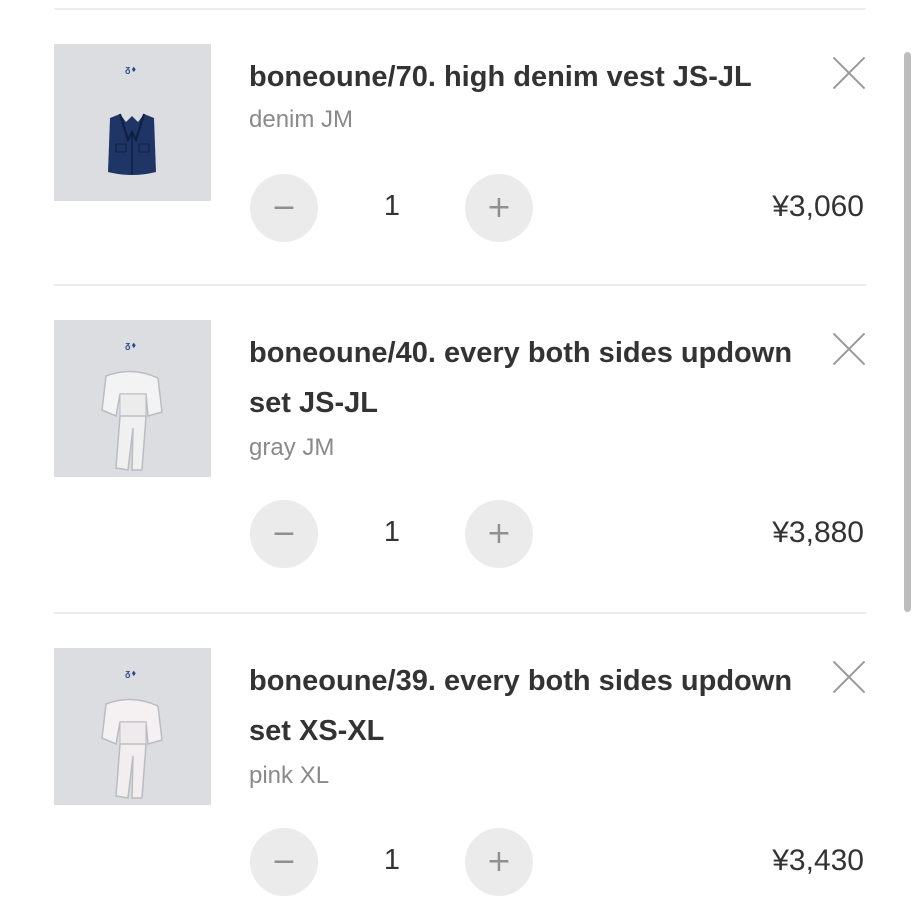  I want to click on product-variant: pink XL, so click(289, 775).